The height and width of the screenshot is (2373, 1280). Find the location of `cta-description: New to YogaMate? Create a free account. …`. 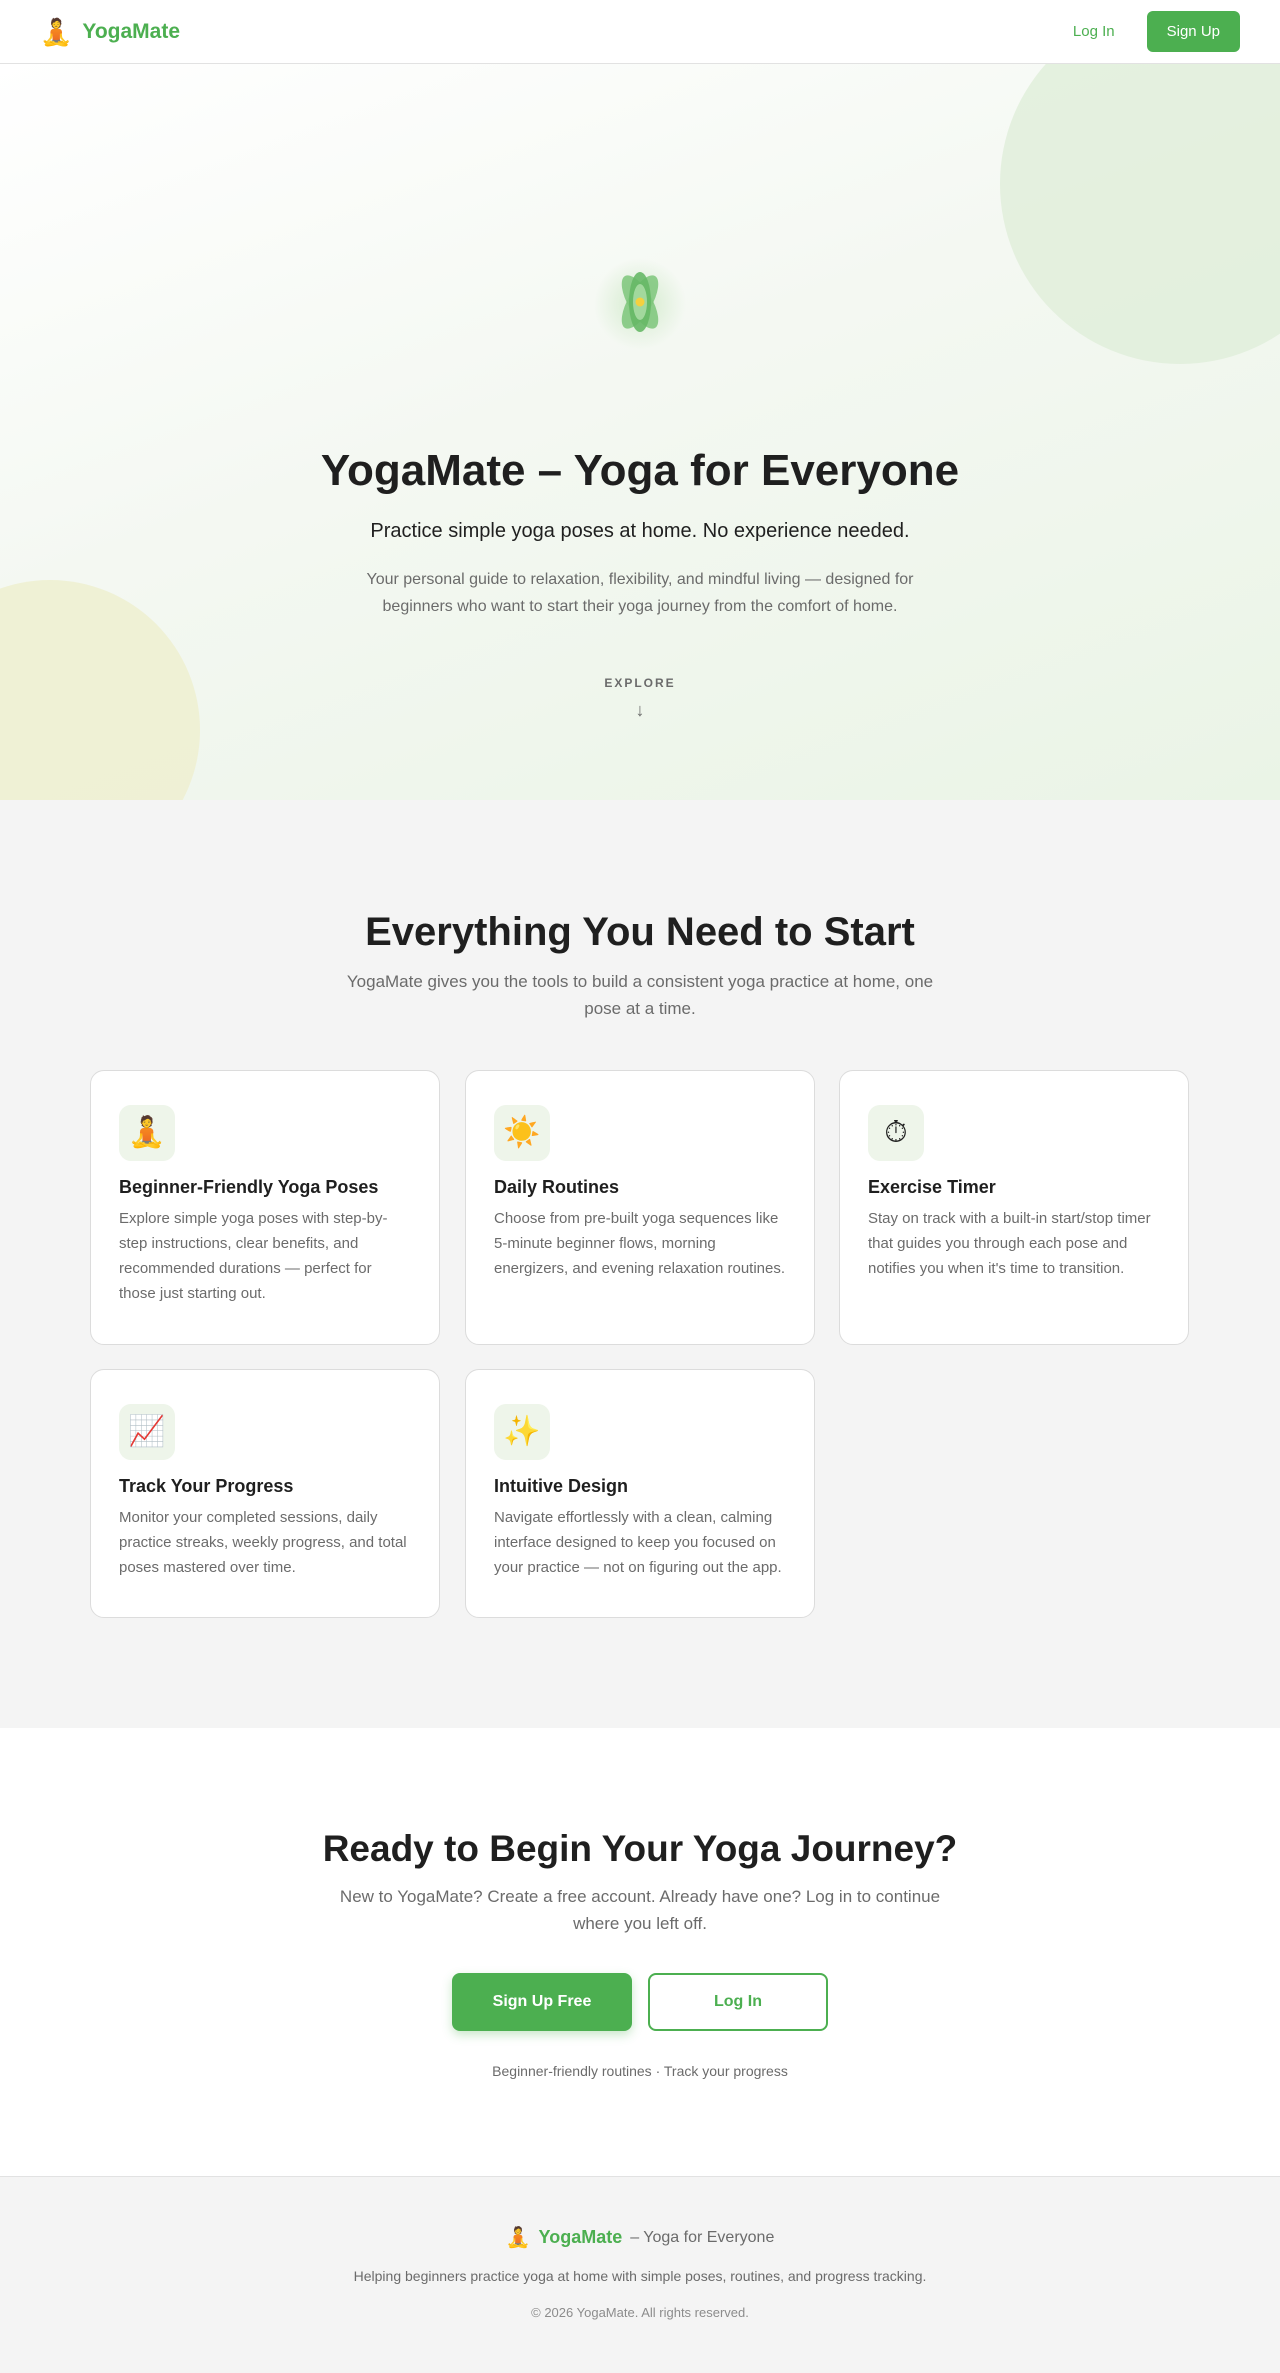

cta-description: New to YogaMate? Create a free account. … is located at coordinates (640, 1910).